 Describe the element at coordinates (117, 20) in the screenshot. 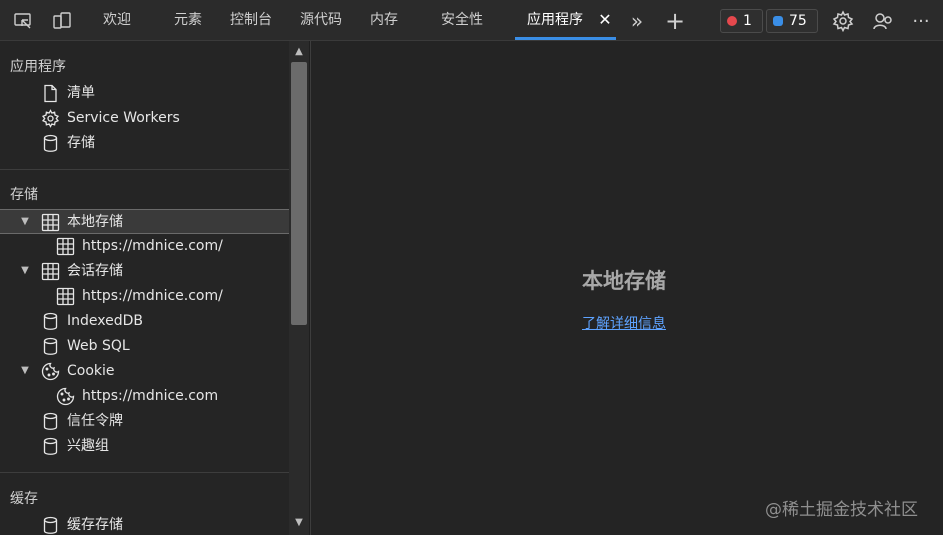

I see `tab-welcome: 欢迎` at that location.